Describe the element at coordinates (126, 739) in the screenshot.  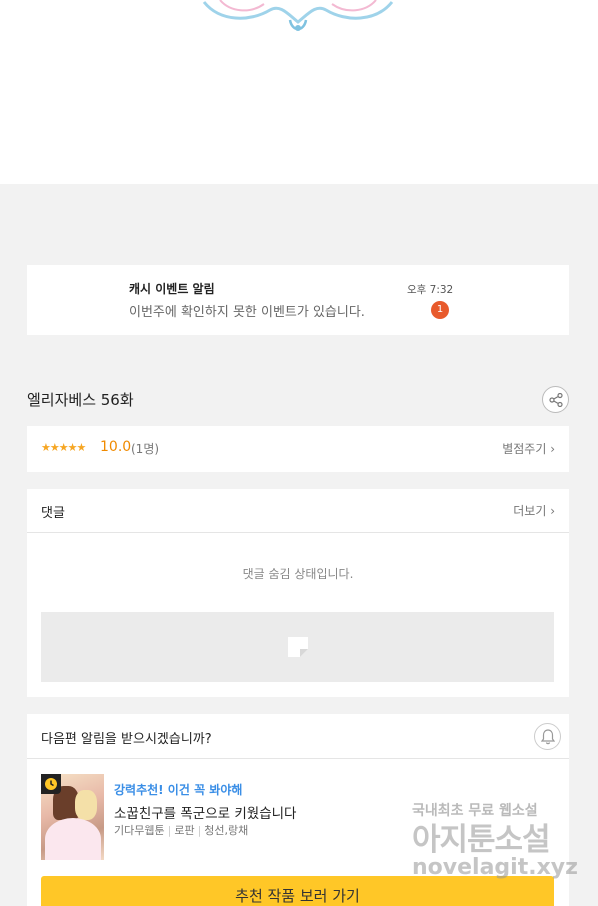
I see `next-episode-question: 다음편 알림을 받으시겠습니까?` at that location.